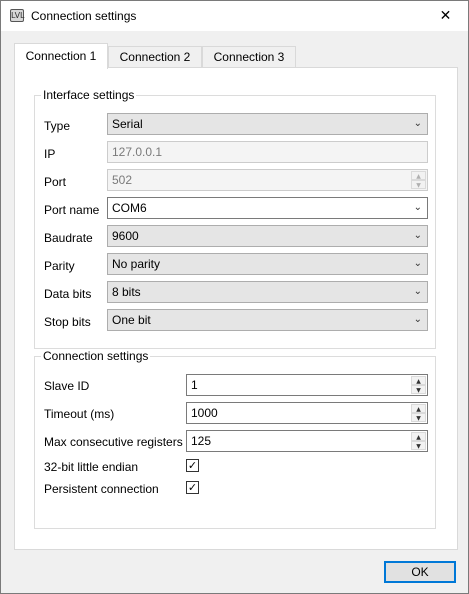 The image size is (469, 594). I want to click on little-endian-checkbox: ✓, so click(192, 465).